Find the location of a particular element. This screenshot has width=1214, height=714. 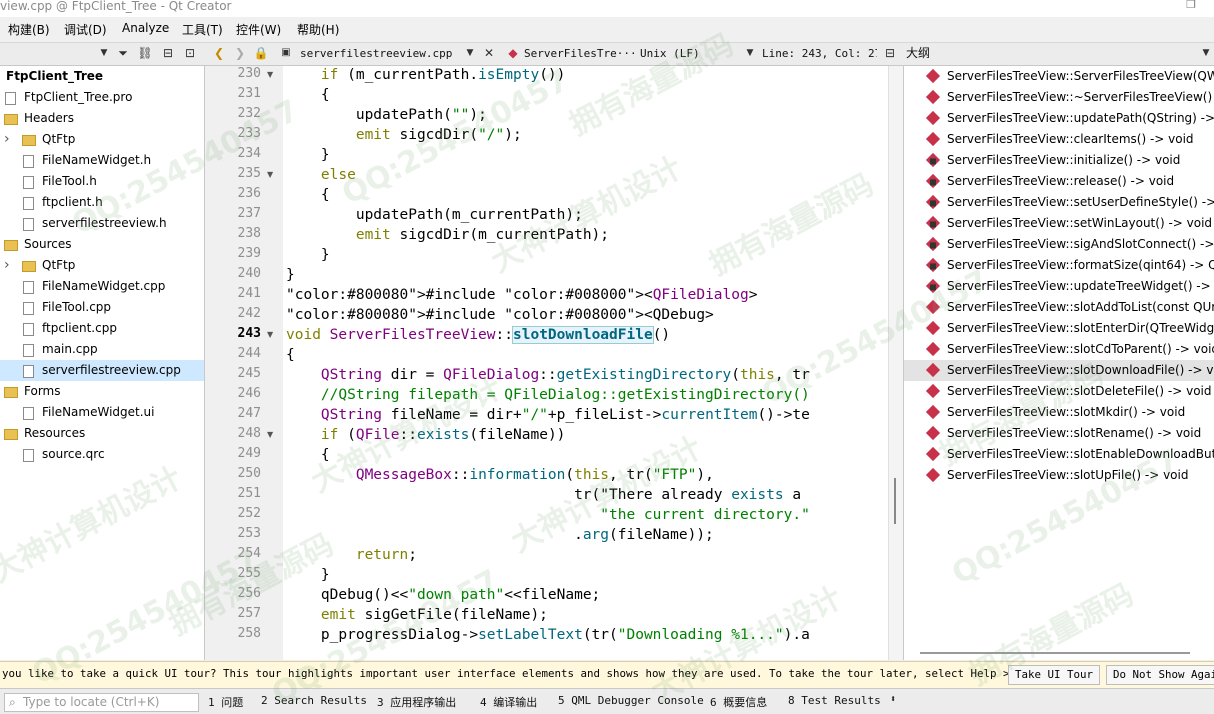

tree-file-item: ftpclient.h is located at coordinates (102, 202).